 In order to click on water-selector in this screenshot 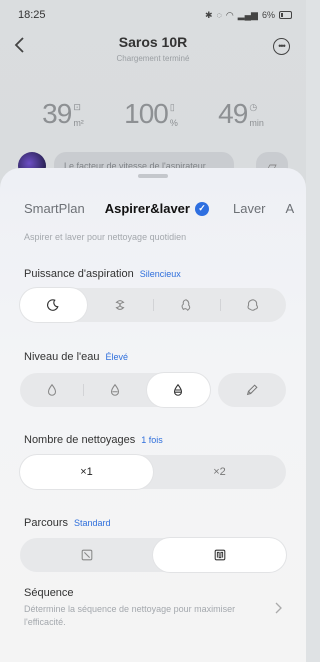, I will do `click(153, 390)`.